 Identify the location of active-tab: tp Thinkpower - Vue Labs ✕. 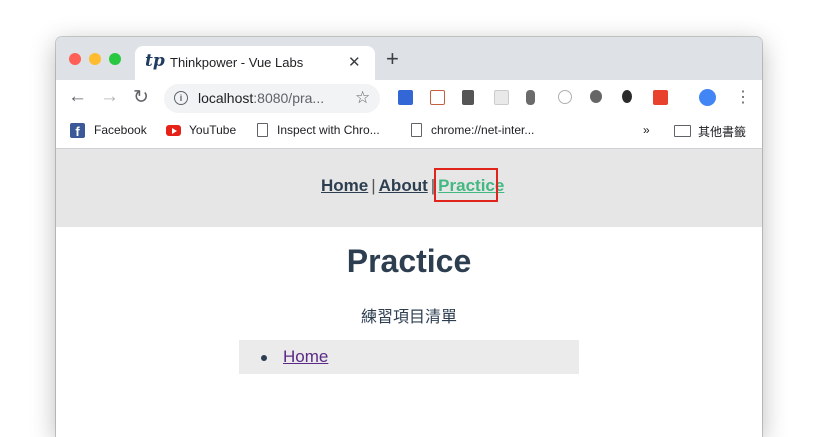
(255, 63).